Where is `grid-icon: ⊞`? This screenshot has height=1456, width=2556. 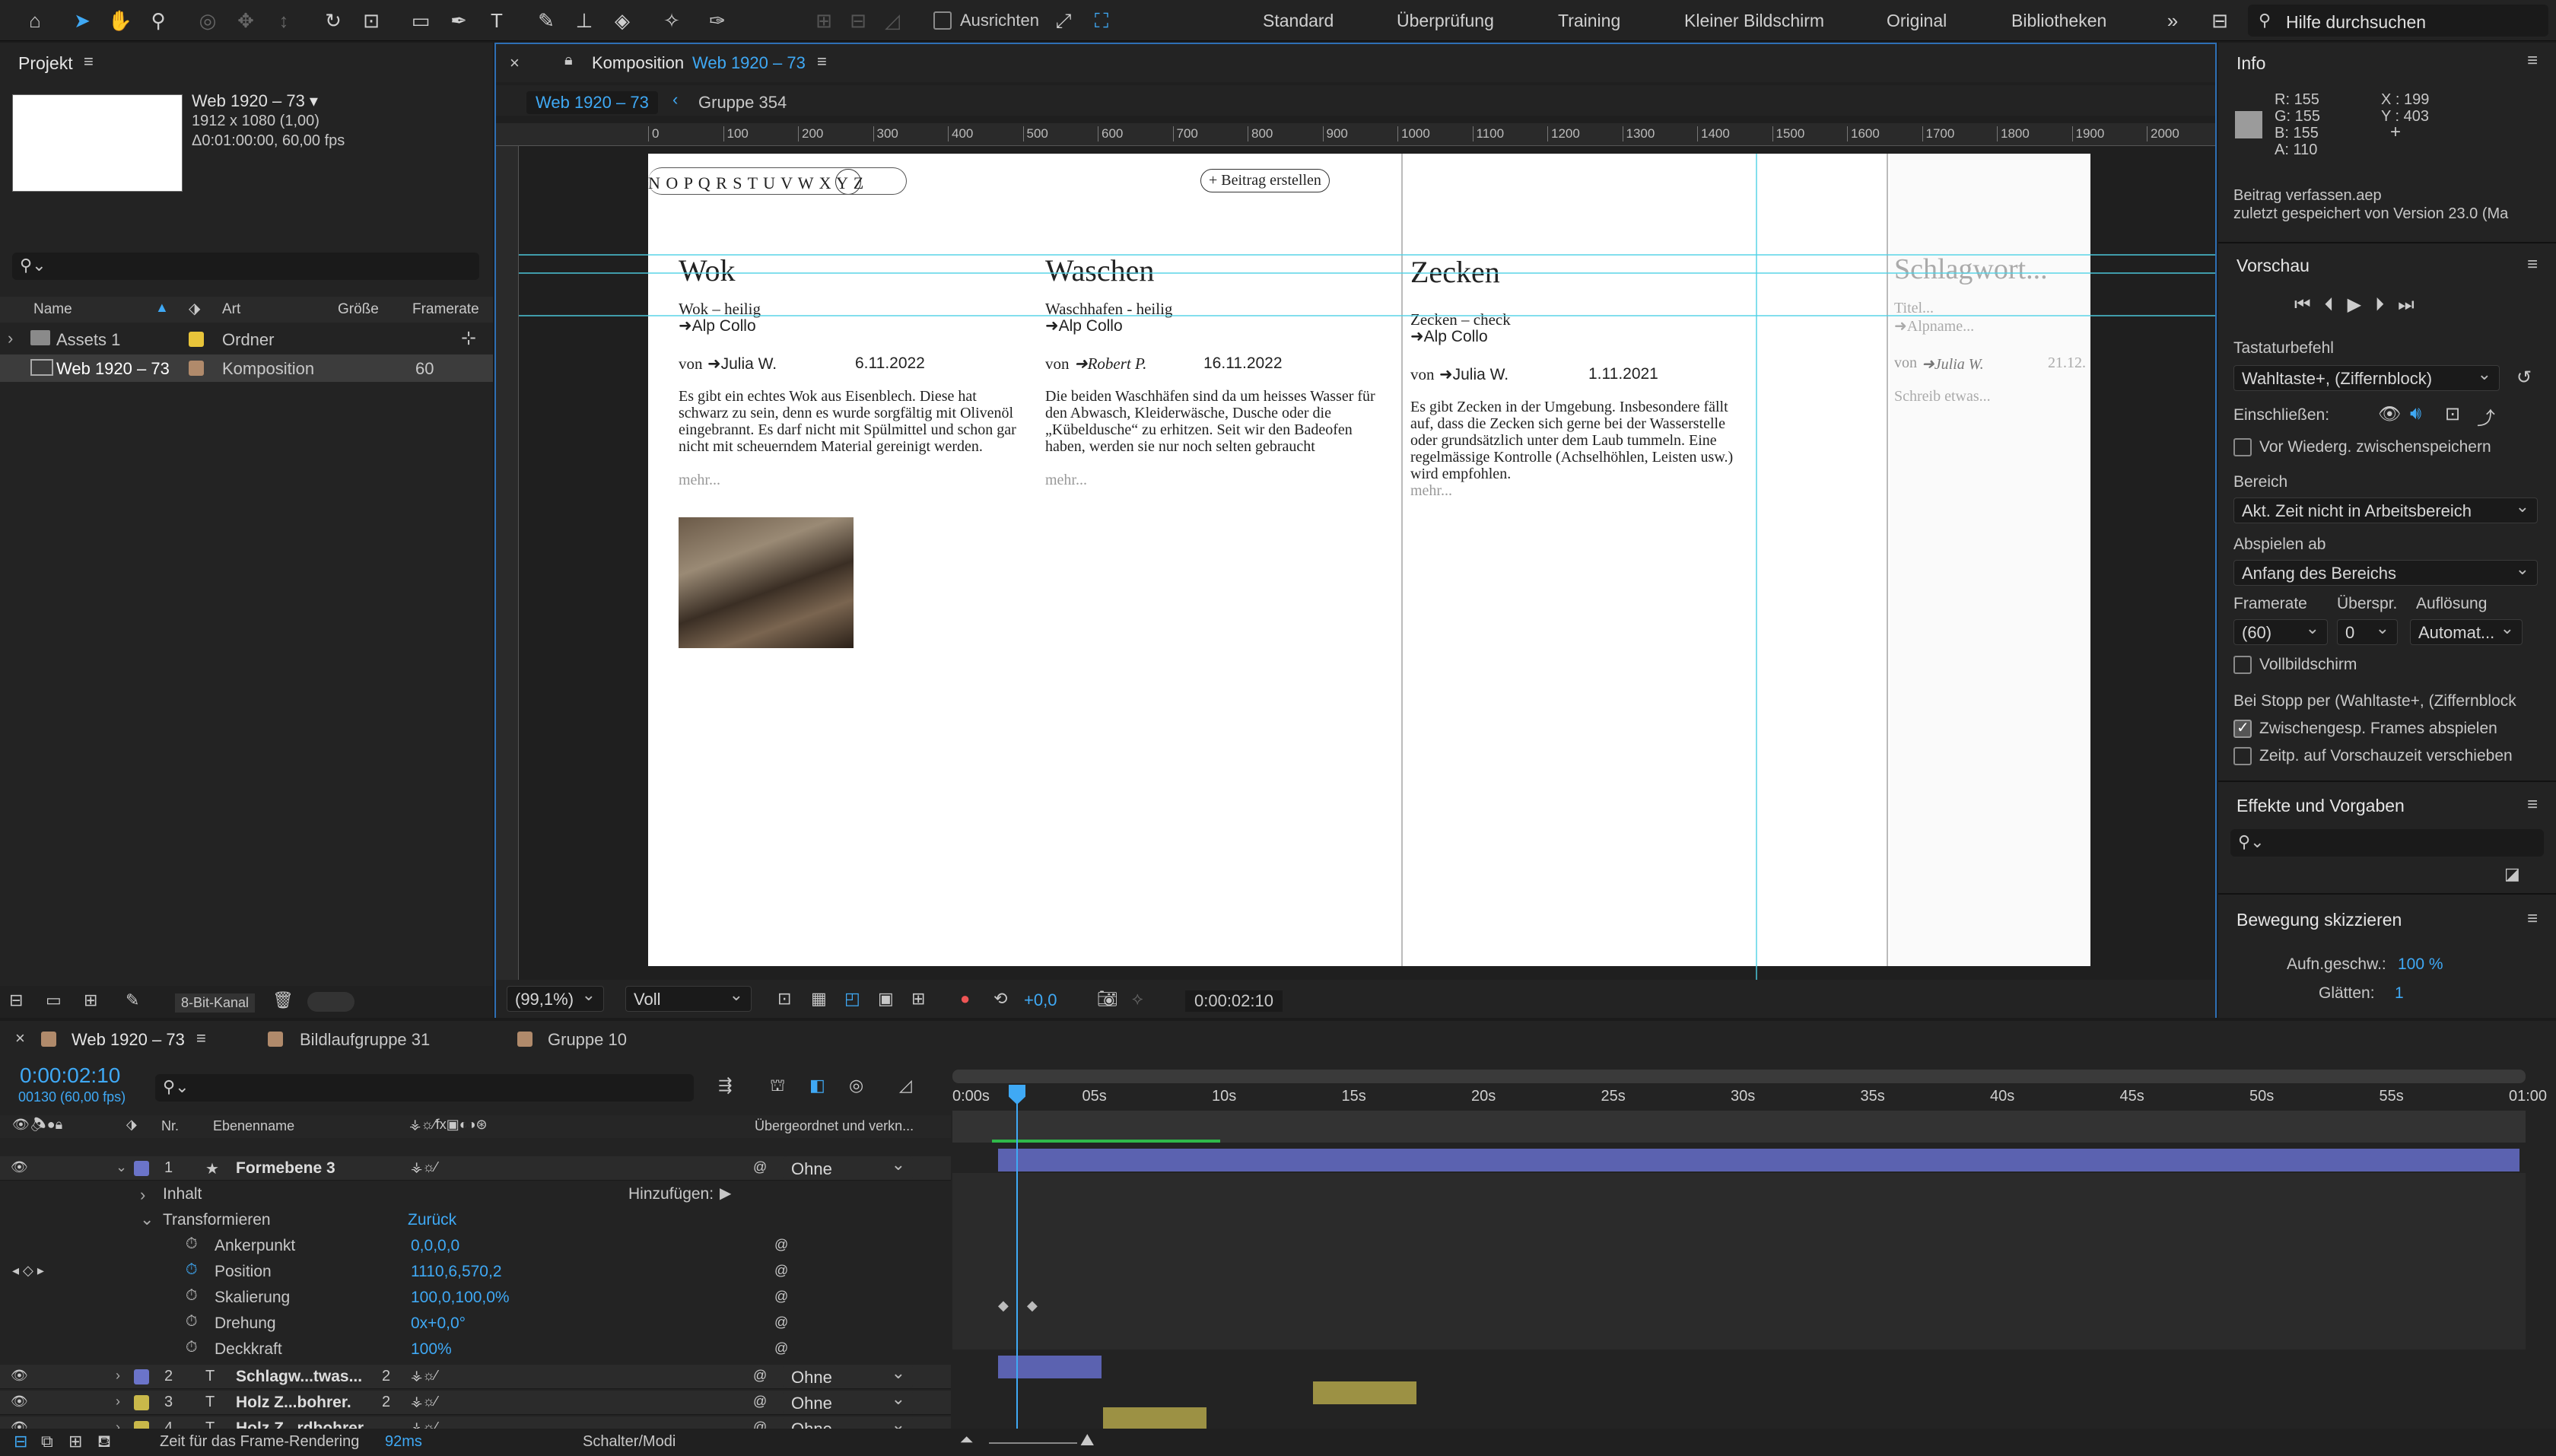 grid-icon: ⊞ is located at coordinates (918, 999).